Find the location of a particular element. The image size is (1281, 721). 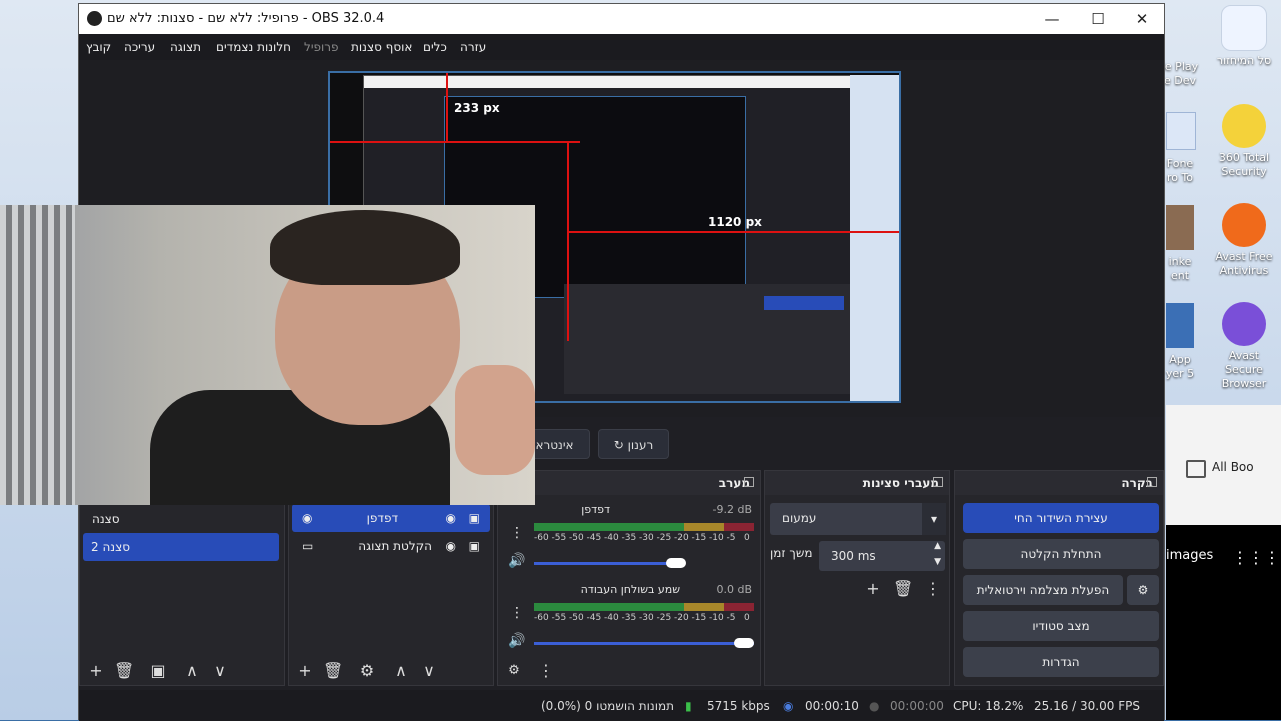

add-transition-icon: + is located at coordinates (873, 588).